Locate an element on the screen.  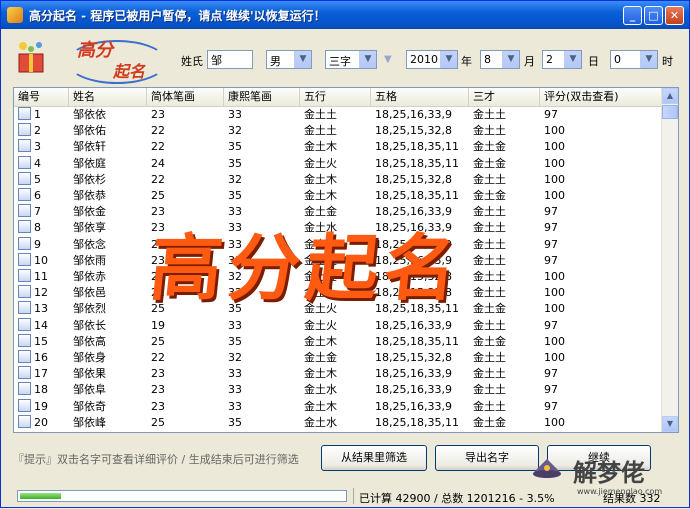
maximize-button: □ is located at coordinates (653, 15).